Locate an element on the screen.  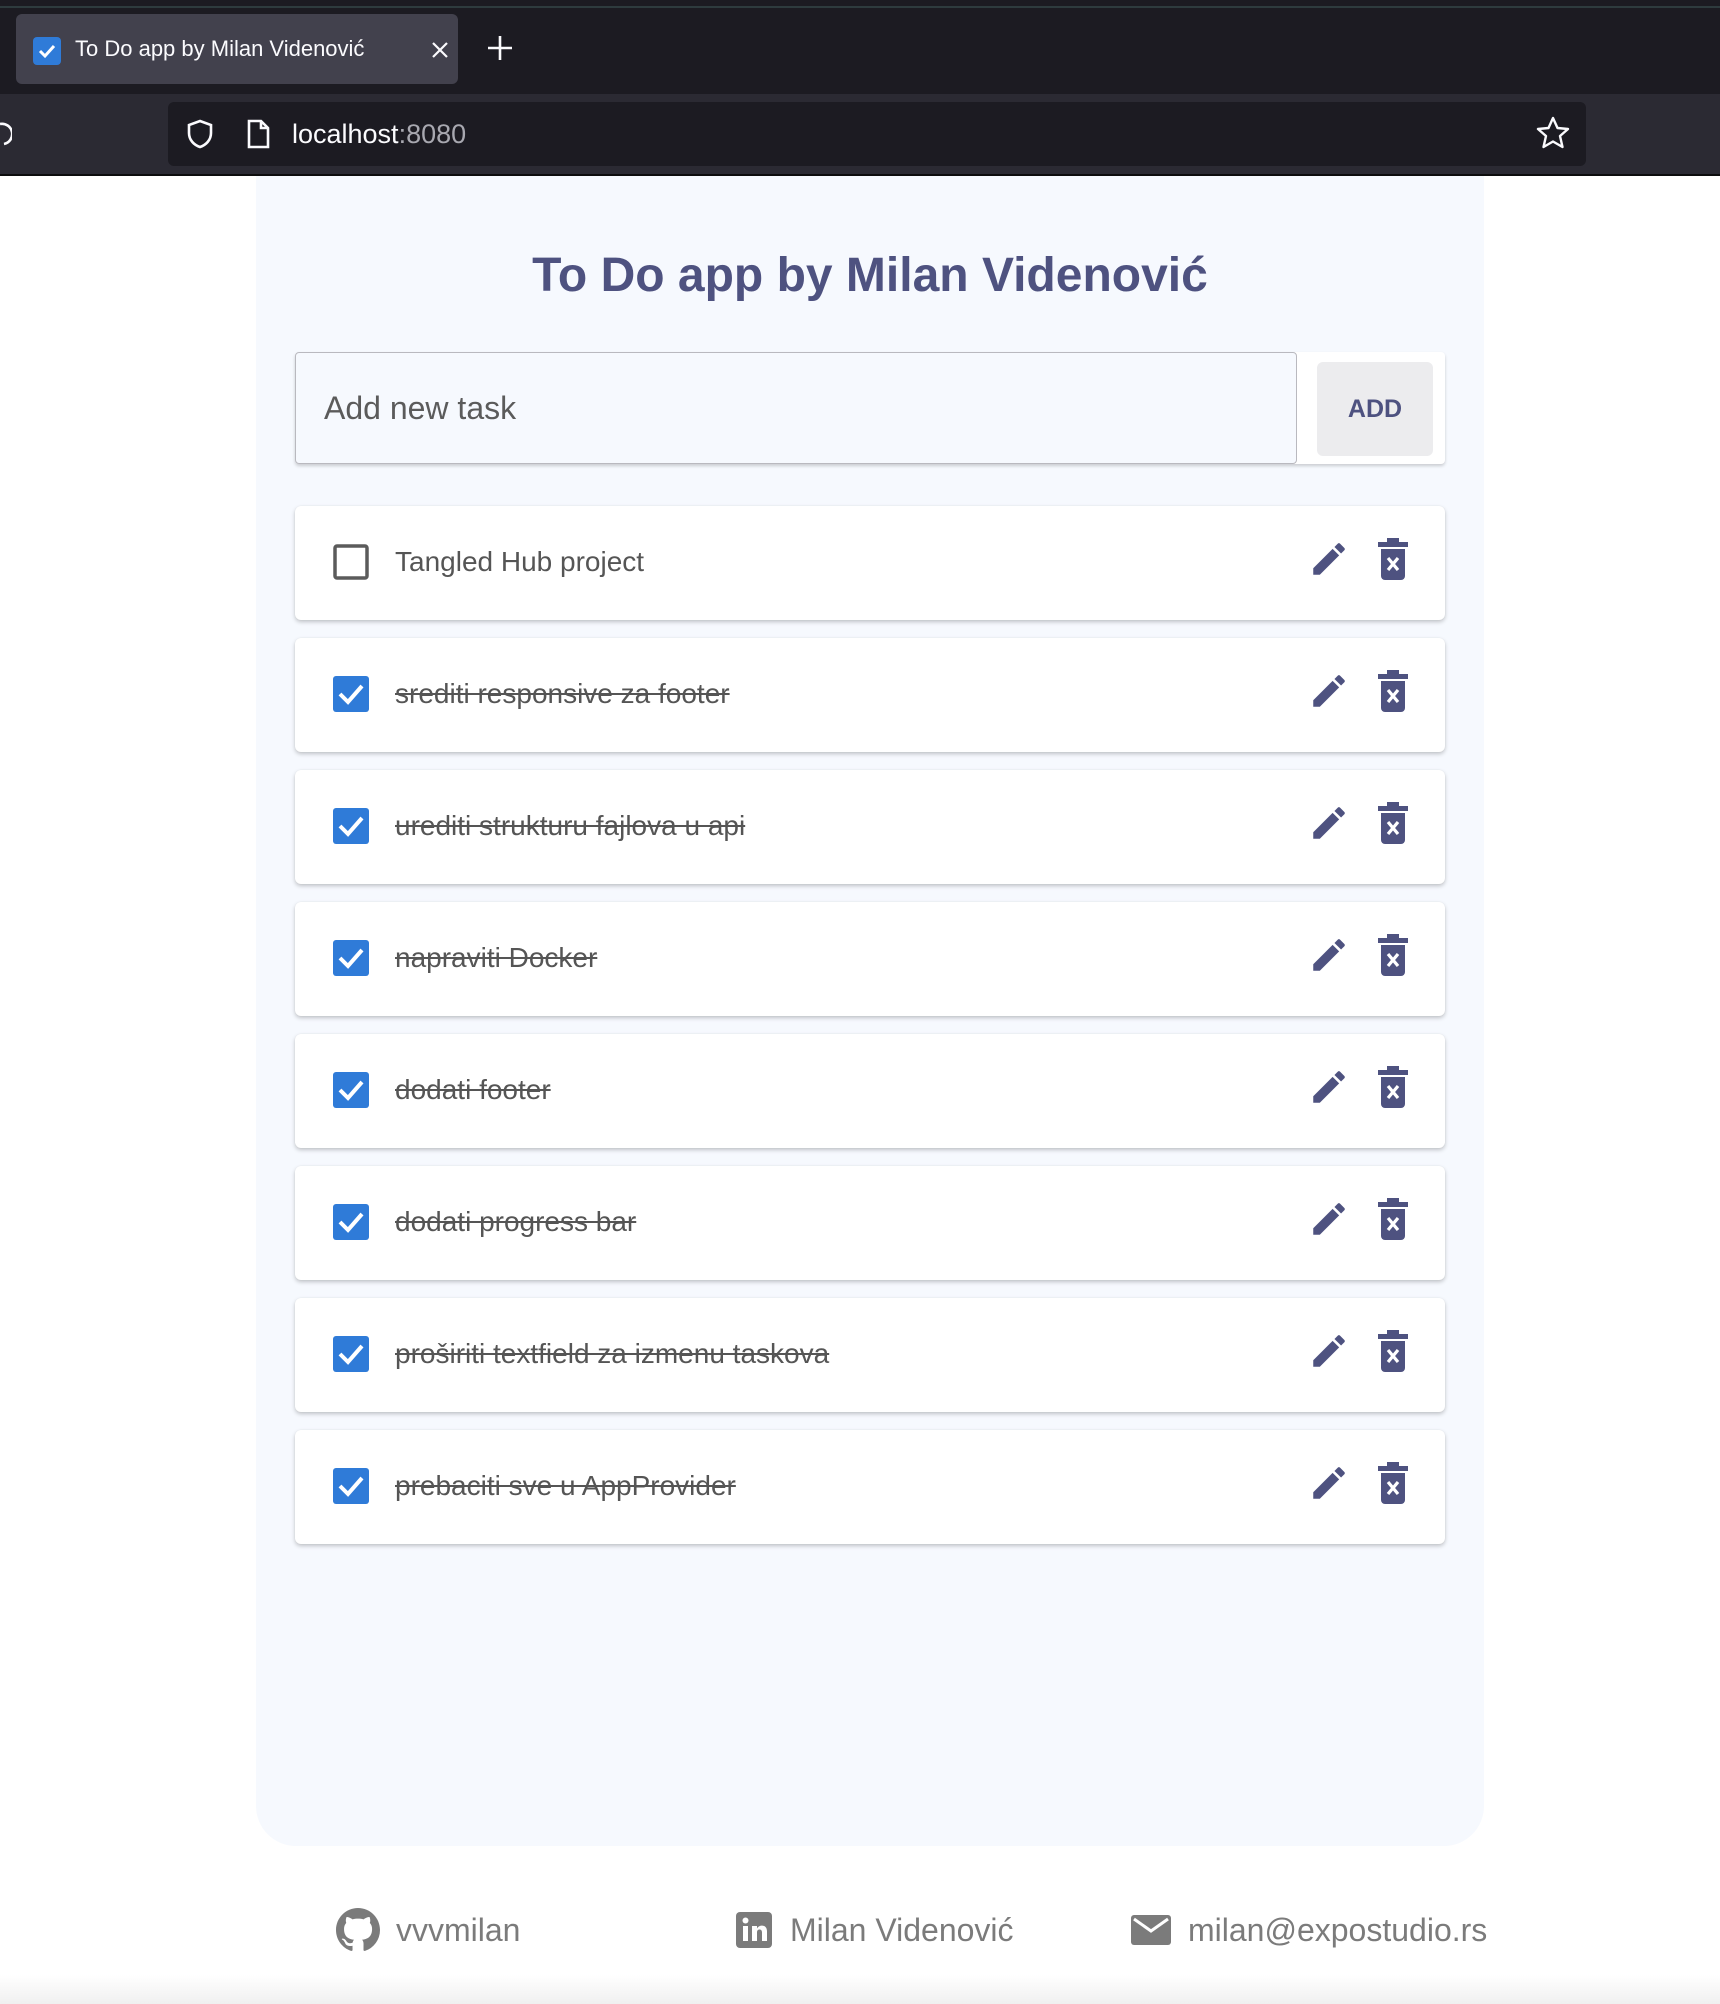
linkedin-link: Milan Videnović is located at coordinates (874, 1930).